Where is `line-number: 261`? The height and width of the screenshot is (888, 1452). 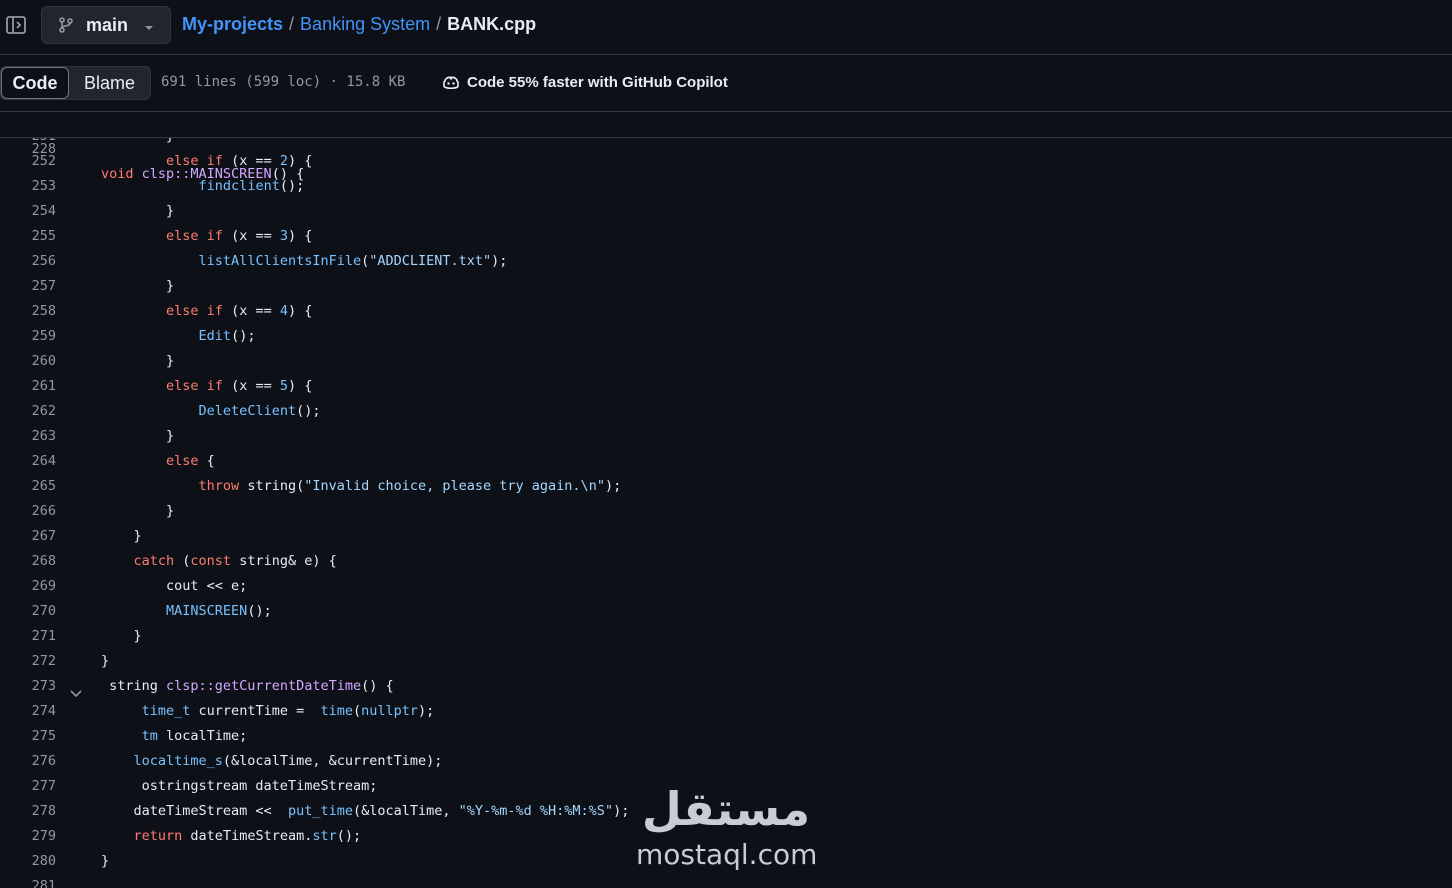 line-number: 261 is located at coordinates (28, 386).